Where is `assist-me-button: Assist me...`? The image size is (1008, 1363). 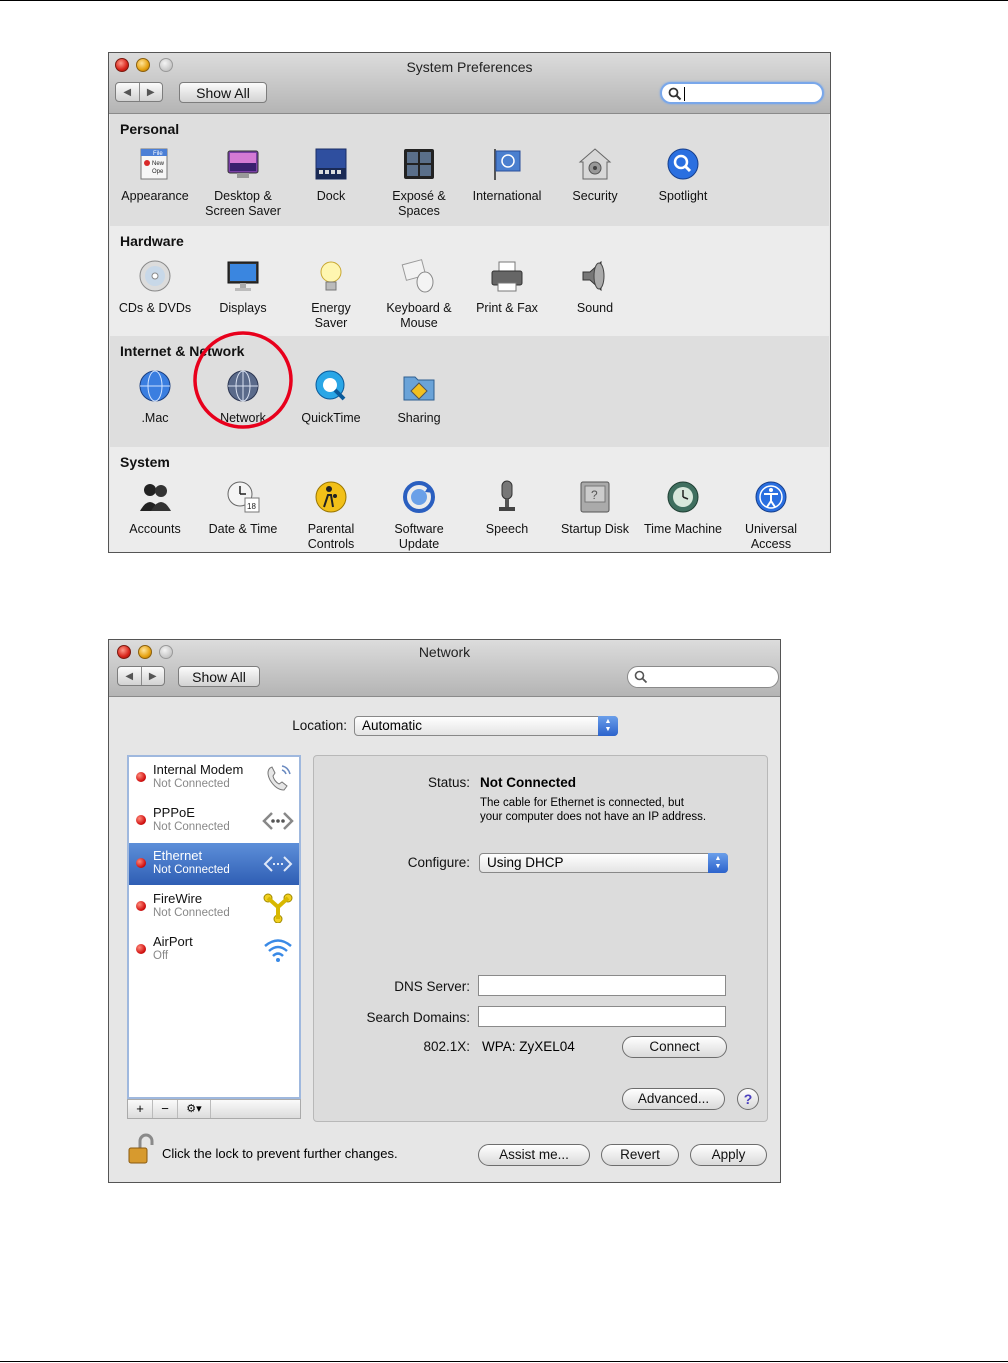 assist-me-button: Assist me... is located at coordinates (534, 1155).